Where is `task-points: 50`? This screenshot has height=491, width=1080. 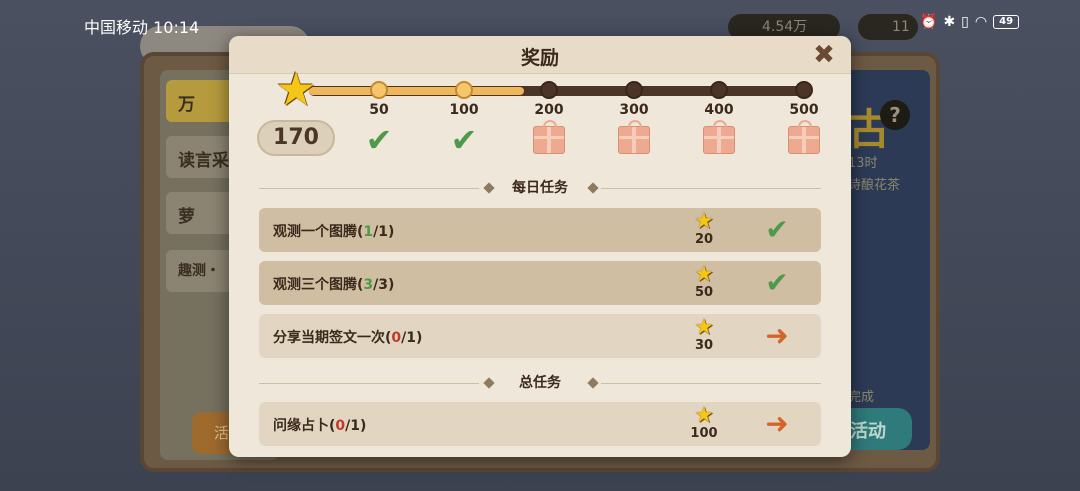 task-points: 50 is located at coordinates (704, 292).